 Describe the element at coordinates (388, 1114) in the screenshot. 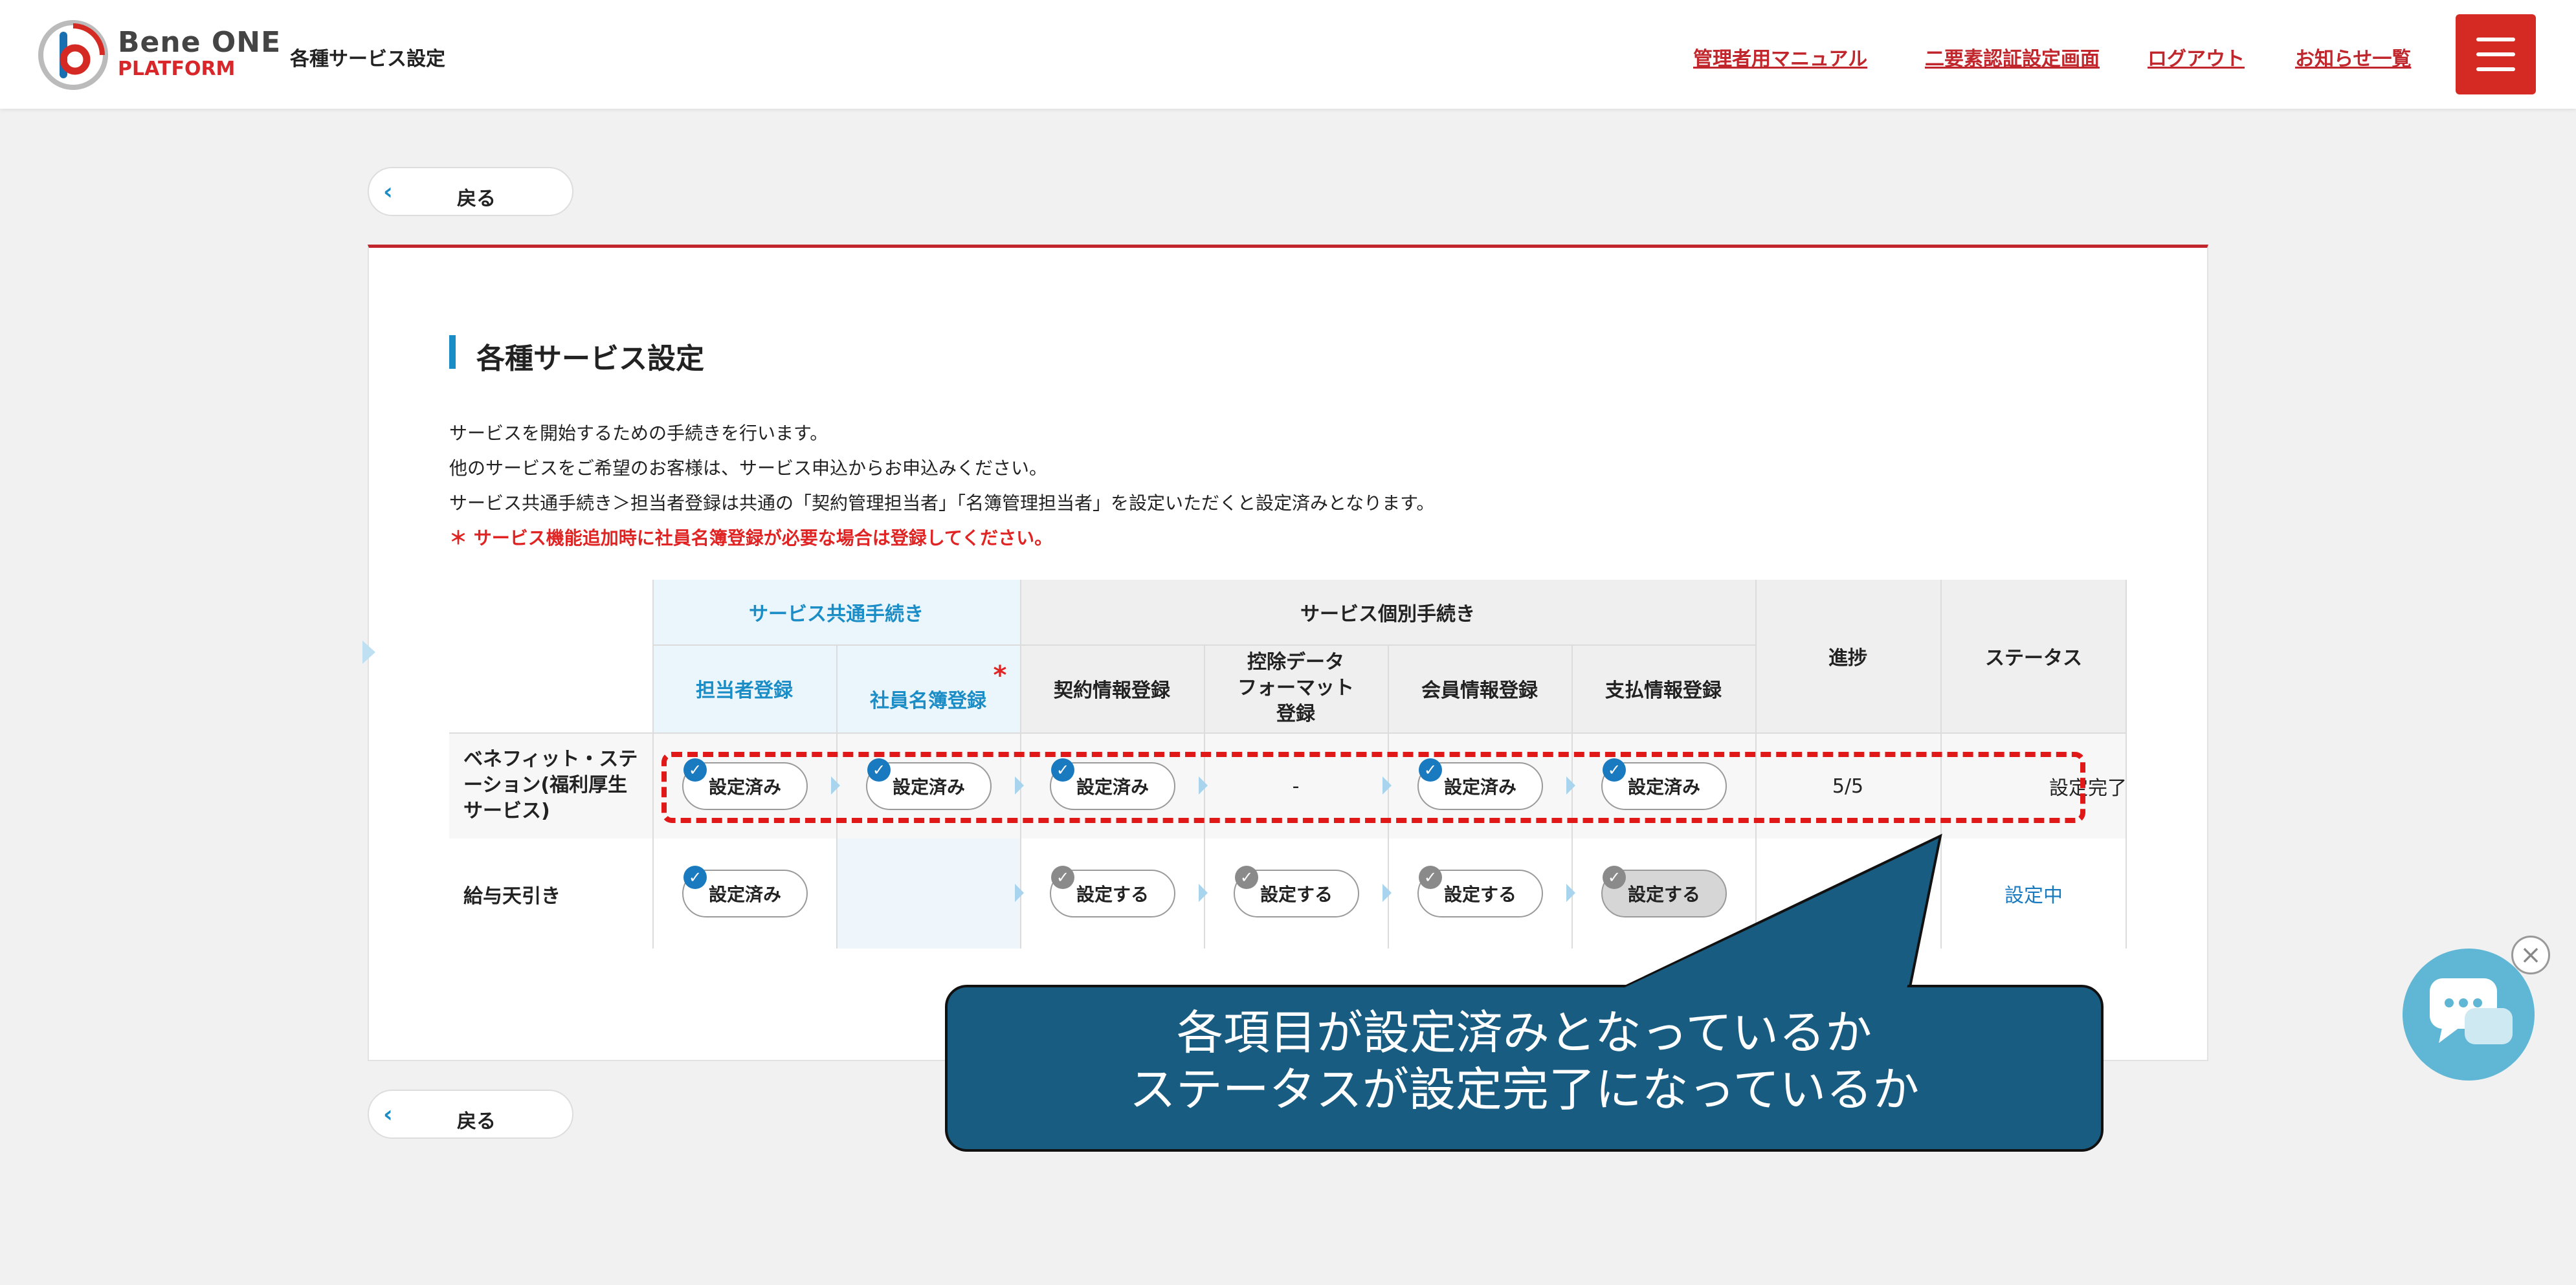

I see `chevron-left-icon: ‹` at that location.